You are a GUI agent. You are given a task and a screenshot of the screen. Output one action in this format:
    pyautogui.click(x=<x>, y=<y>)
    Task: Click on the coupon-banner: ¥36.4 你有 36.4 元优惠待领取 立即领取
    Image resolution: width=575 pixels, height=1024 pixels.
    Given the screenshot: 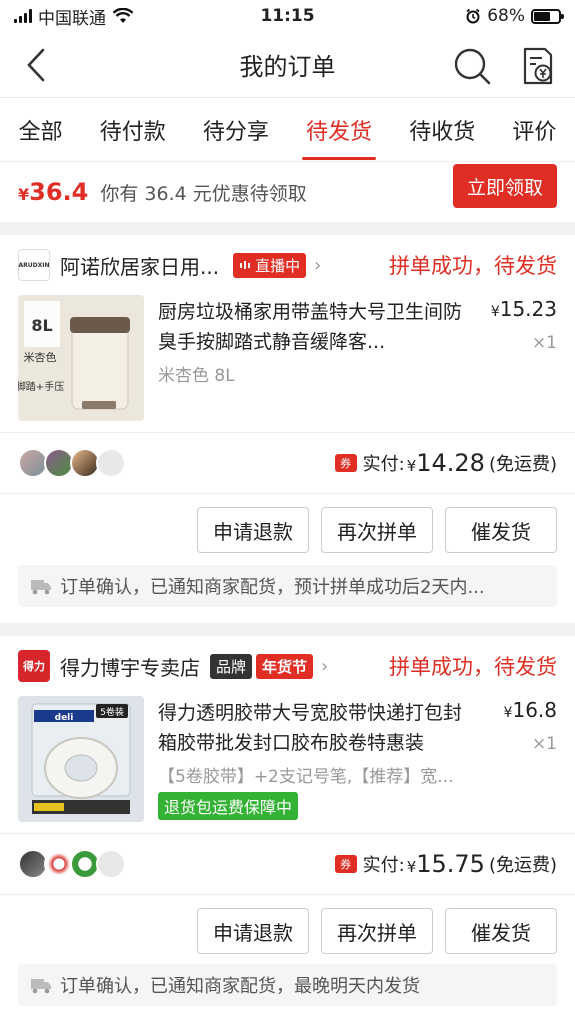 What is the action you would take?
    pyautogui.click(x=287, y=192)
    